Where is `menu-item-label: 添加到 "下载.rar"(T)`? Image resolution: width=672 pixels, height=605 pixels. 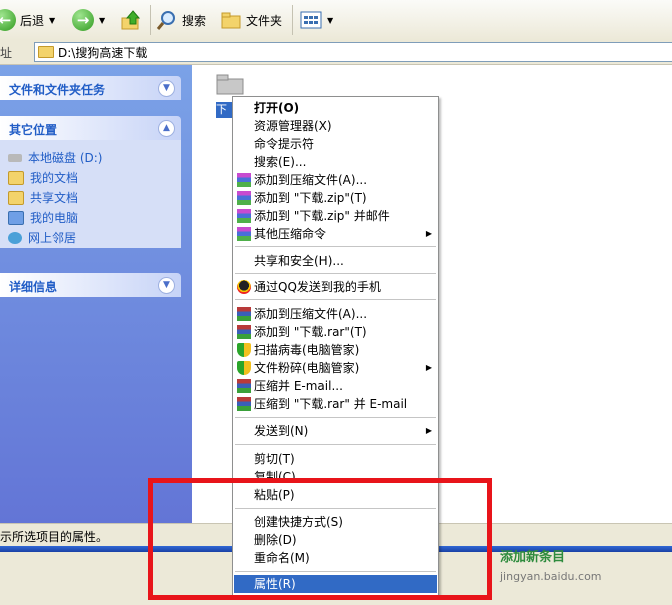
menu-item-label: 添加到 "下载.rar"(T) is located at coordinates (310, 332).